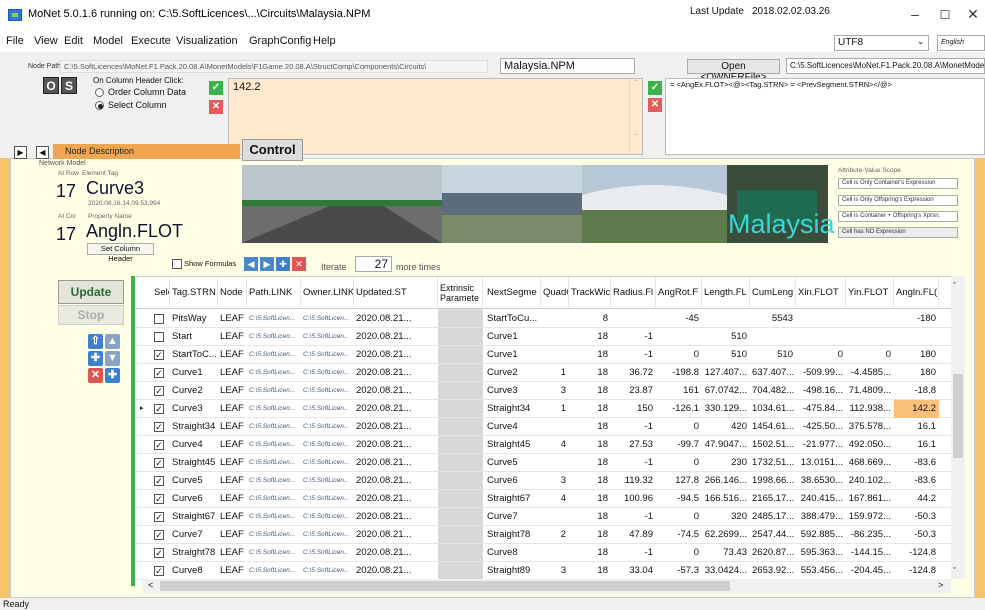  Describe the element at coordinates (555, 499) in the screenshot. I see `cell-quad: 4` at that location.